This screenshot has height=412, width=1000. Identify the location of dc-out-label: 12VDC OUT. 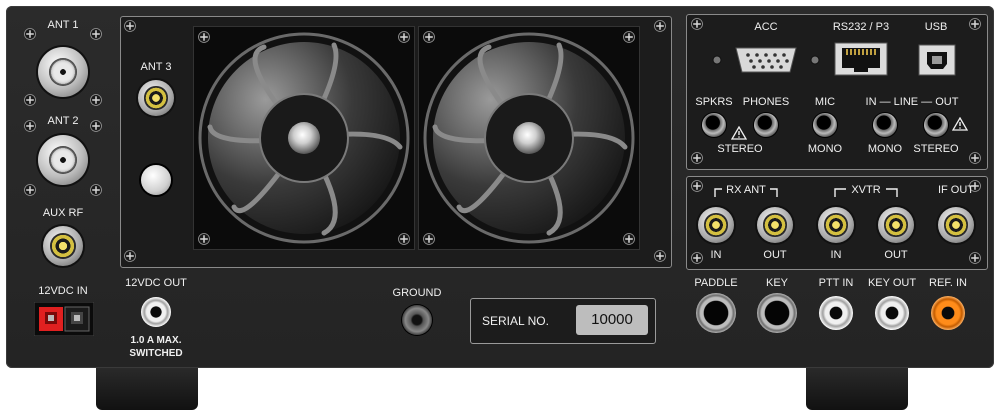
(156, 283).